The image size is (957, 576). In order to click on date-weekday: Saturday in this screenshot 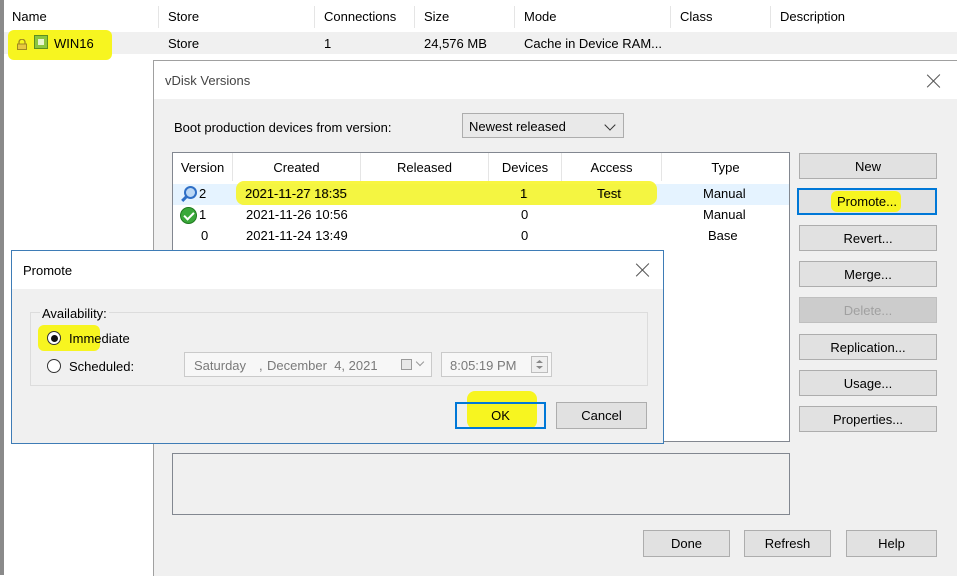, I will do `click(220, 365)`.